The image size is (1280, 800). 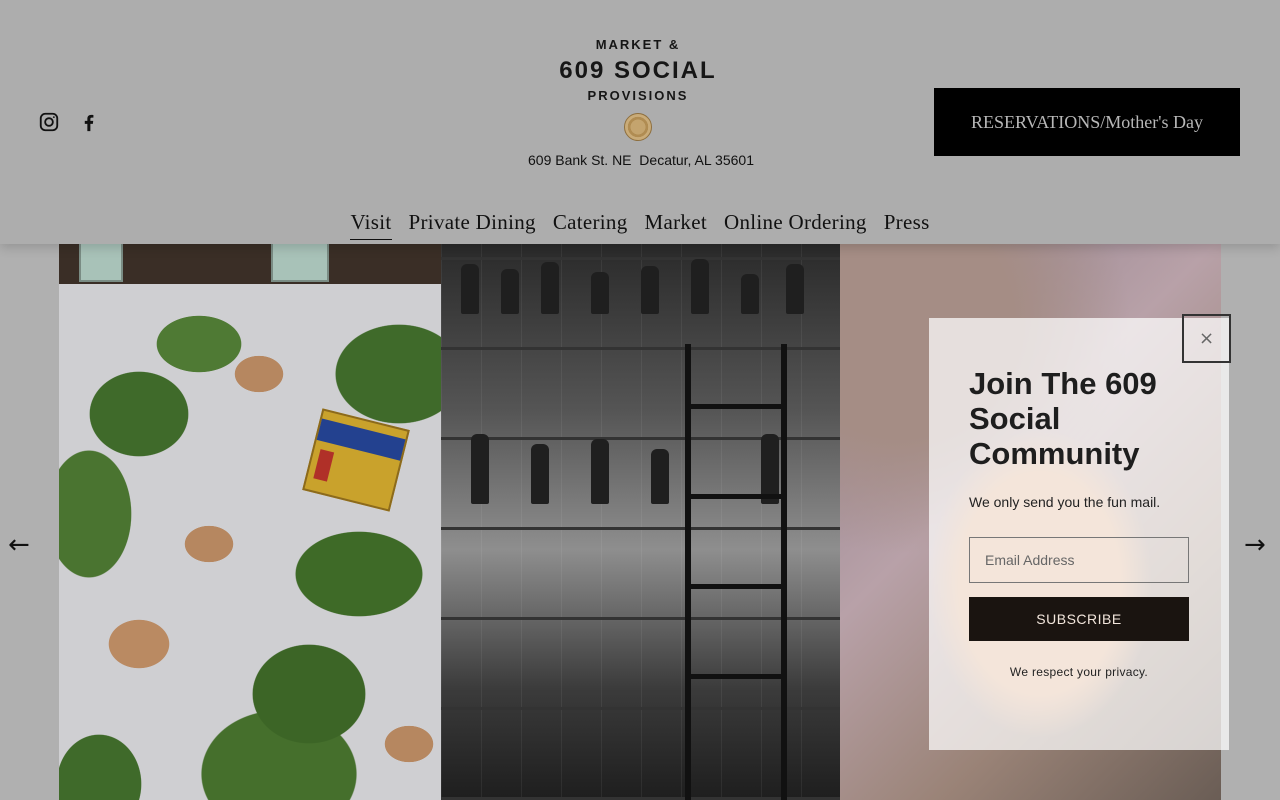 I want to click on seasoning-tin, so click(x=356, y=460).